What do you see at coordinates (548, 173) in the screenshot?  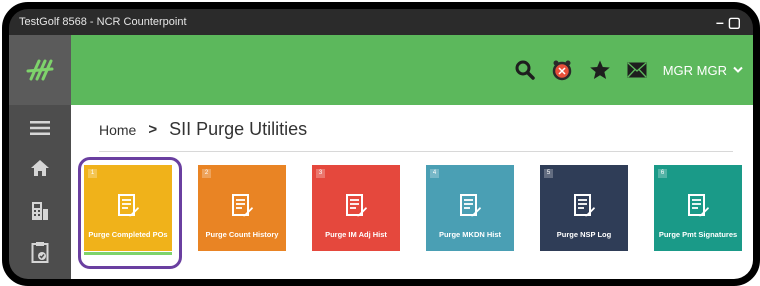 I see `tile-badge: 5` at bounding box center [548, 173].